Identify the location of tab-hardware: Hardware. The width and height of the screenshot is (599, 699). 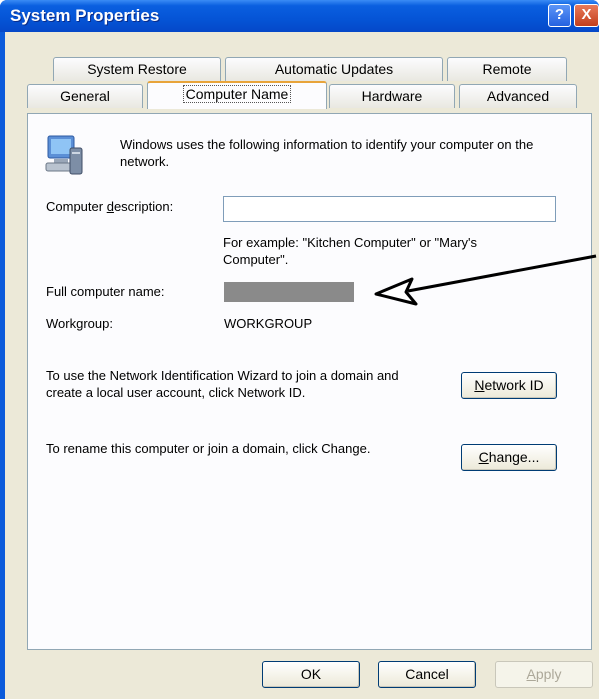
(392, 96).